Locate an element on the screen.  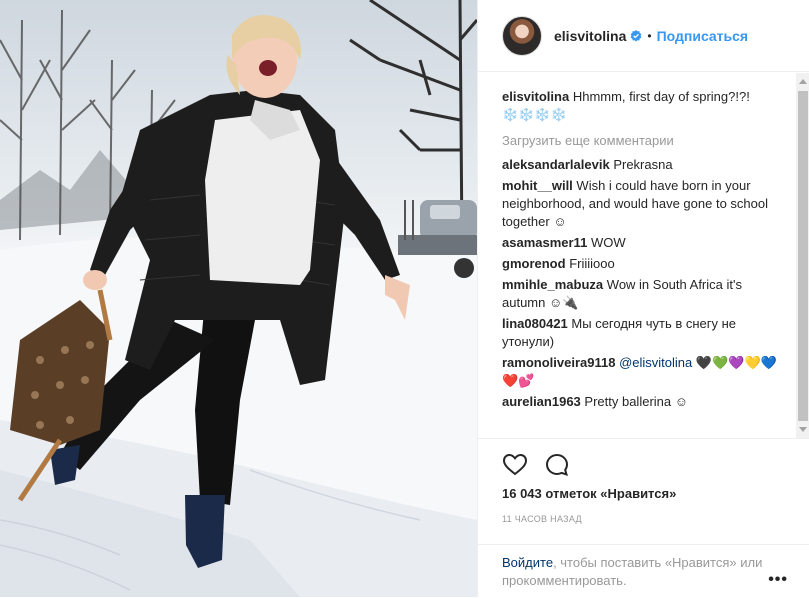
comment-username: gmorenod is located at coordinates (534, 263).